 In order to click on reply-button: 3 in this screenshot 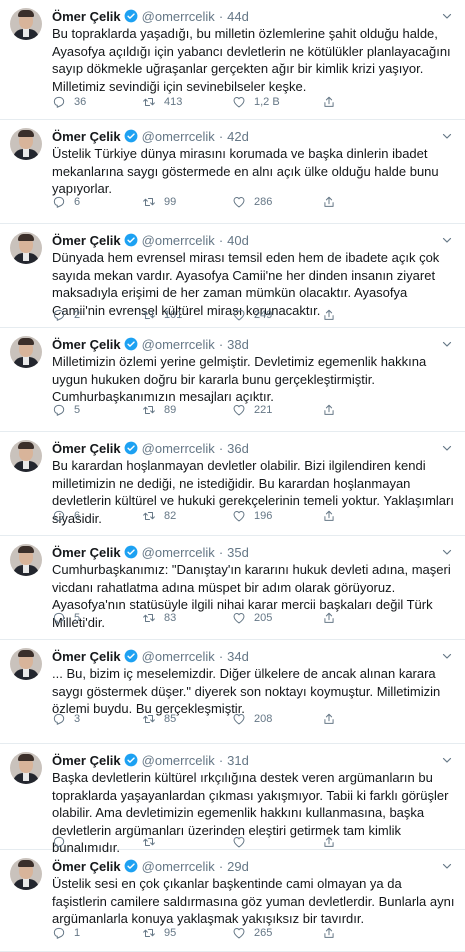, I will do `click(97, 719)`.